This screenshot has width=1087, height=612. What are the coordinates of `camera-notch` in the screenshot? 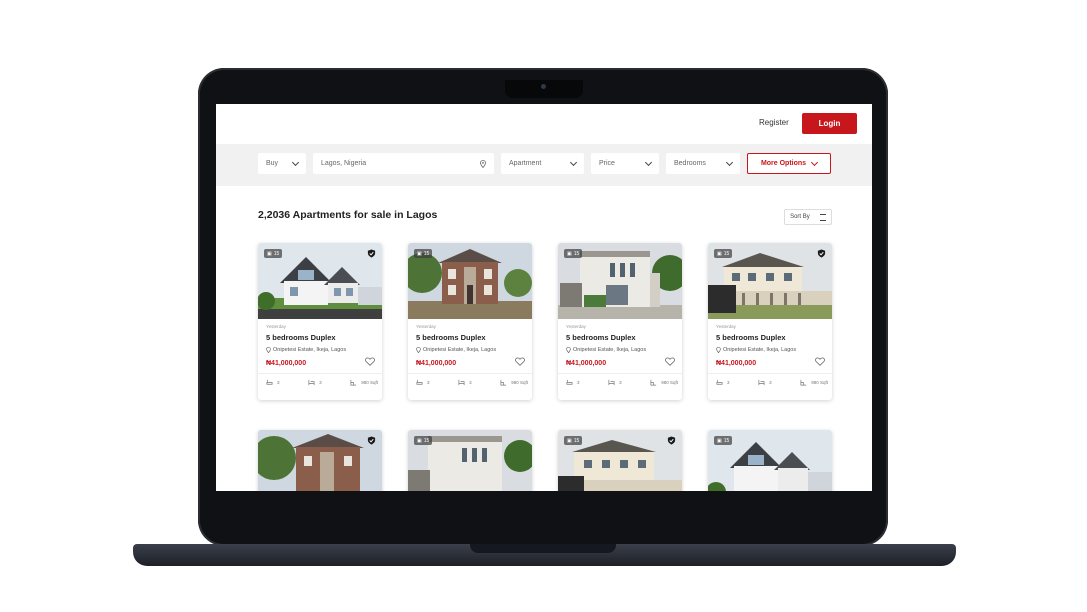 It's located at (544, 89).